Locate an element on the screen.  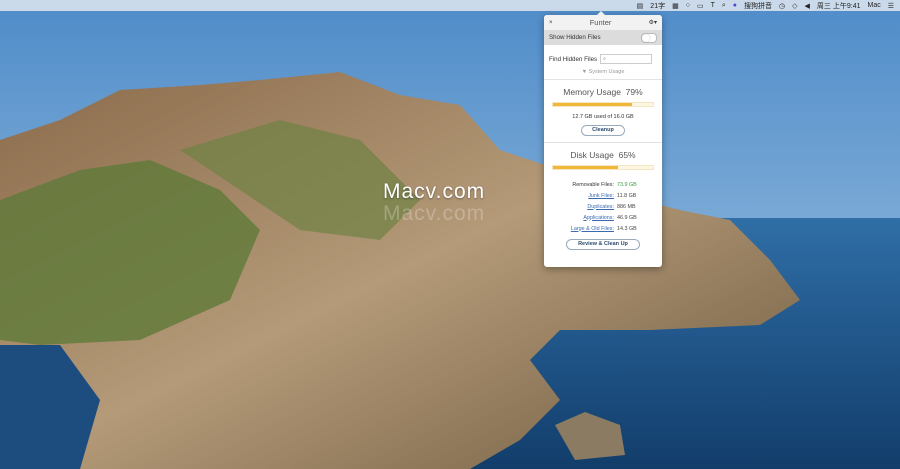
disk-stat-row: Junk Files: 11.8 GB is located at coordinates (603, 195).